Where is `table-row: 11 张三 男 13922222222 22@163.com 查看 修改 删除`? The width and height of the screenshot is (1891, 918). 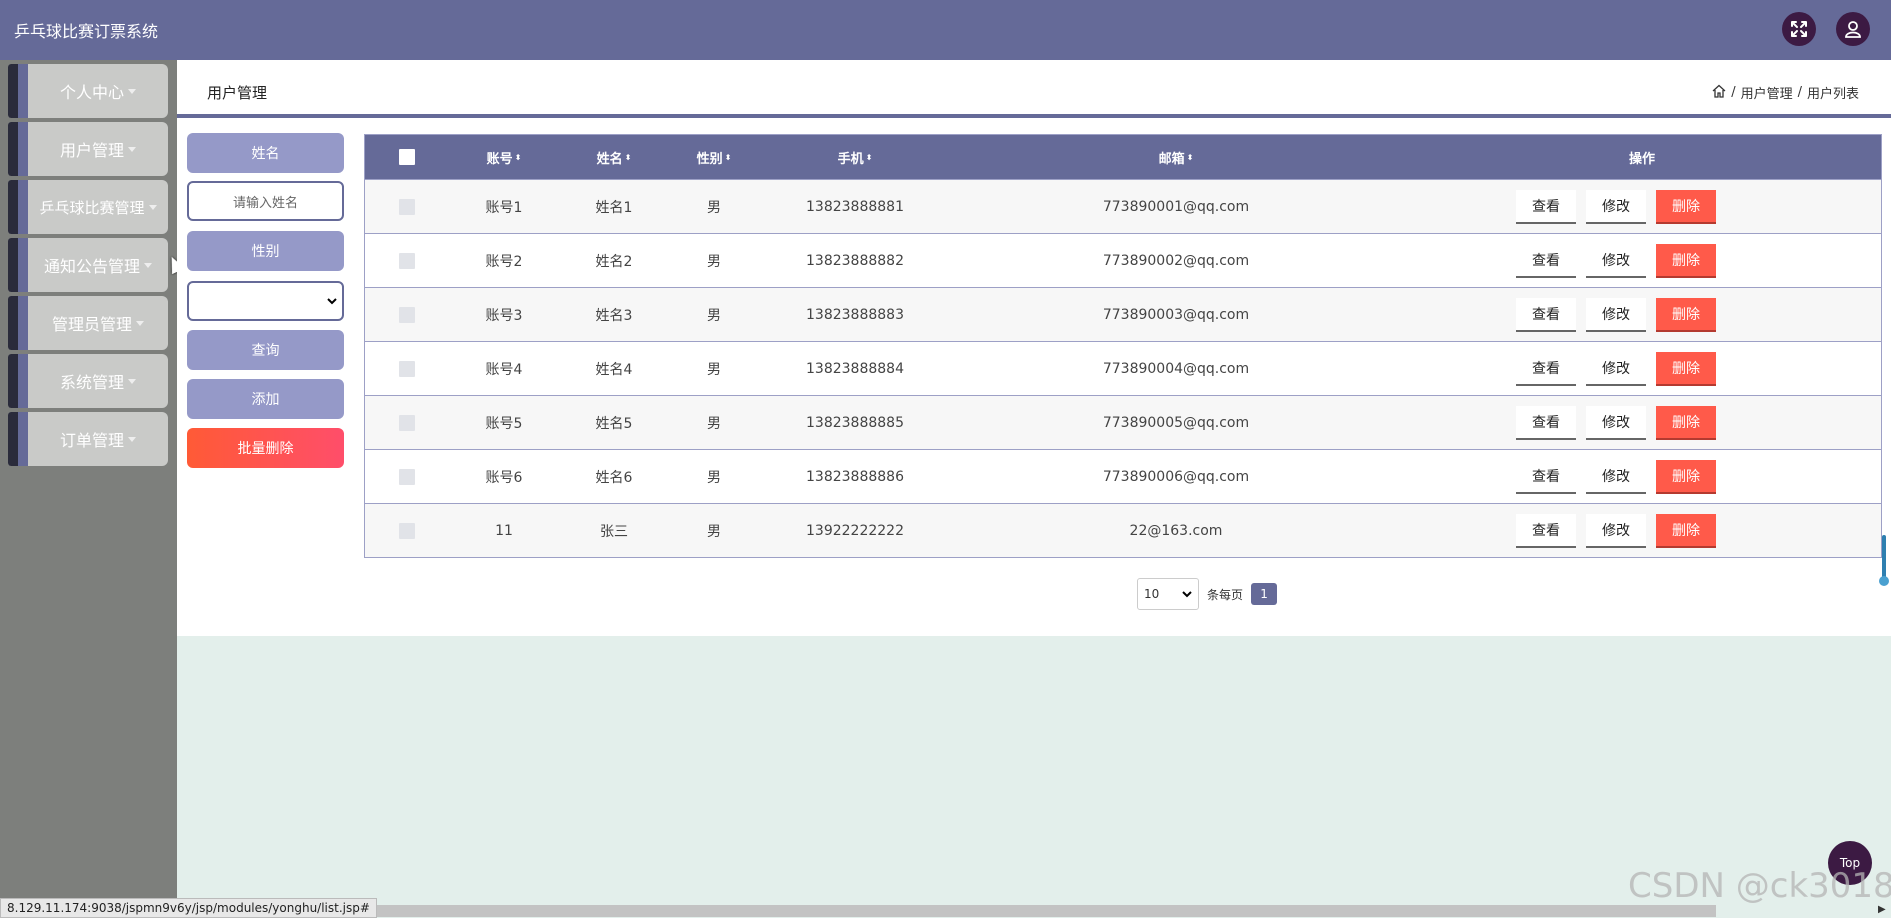 table-row: 11 张三 男 13922222222 22@163.com 查看 修改 删除 is located at coordinates (1123, 530).